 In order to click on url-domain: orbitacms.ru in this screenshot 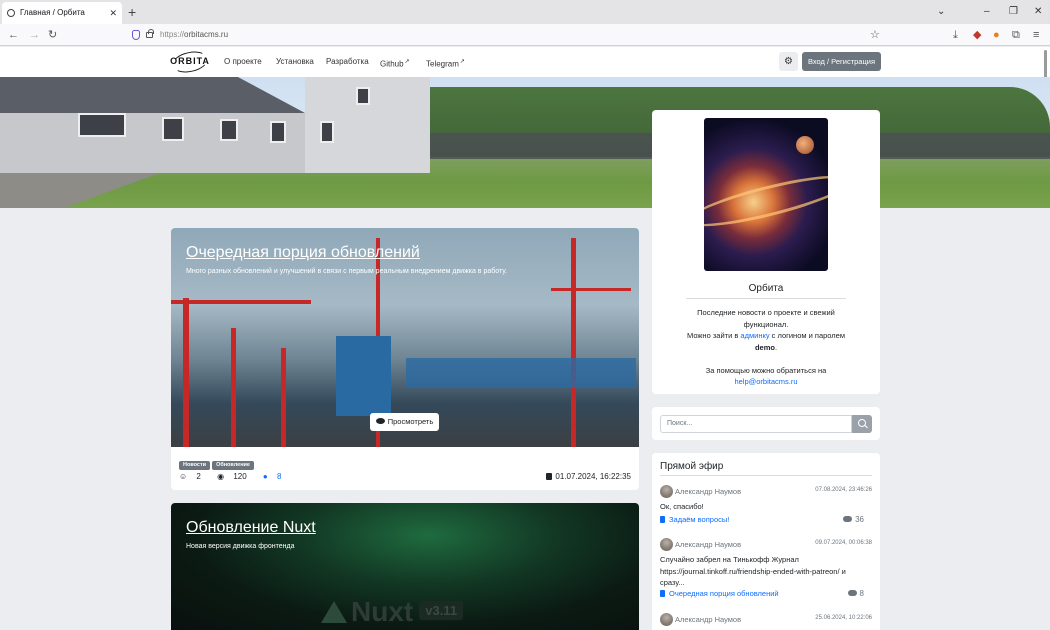, I will do `click(206, 34)`.